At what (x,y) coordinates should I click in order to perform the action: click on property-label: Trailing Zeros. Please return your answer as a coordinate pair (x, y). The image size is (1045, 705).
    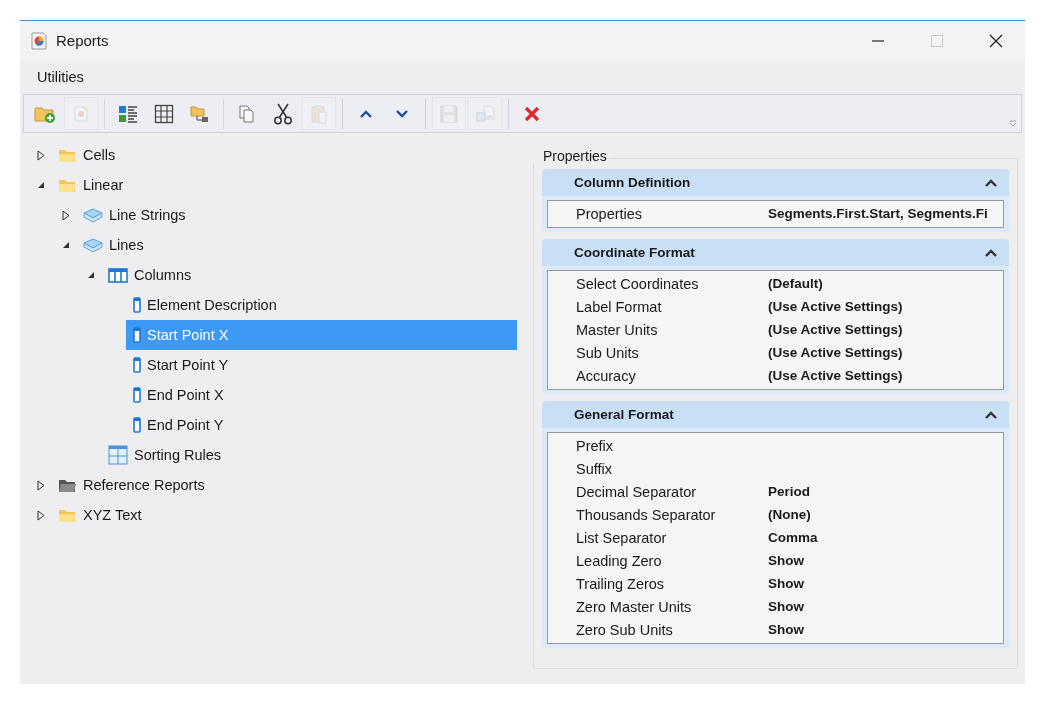
    Looking at the image, I should click on (621, 583).